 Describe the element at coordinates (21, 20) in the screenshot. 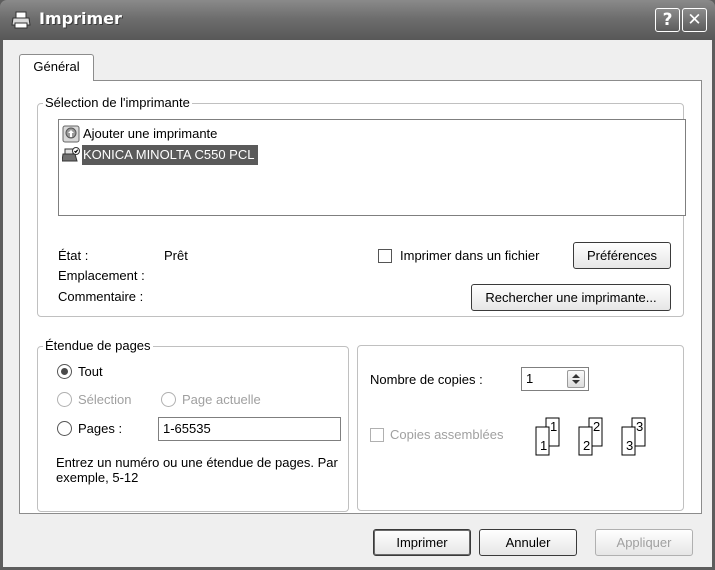

I see `printer-icon` at that location.